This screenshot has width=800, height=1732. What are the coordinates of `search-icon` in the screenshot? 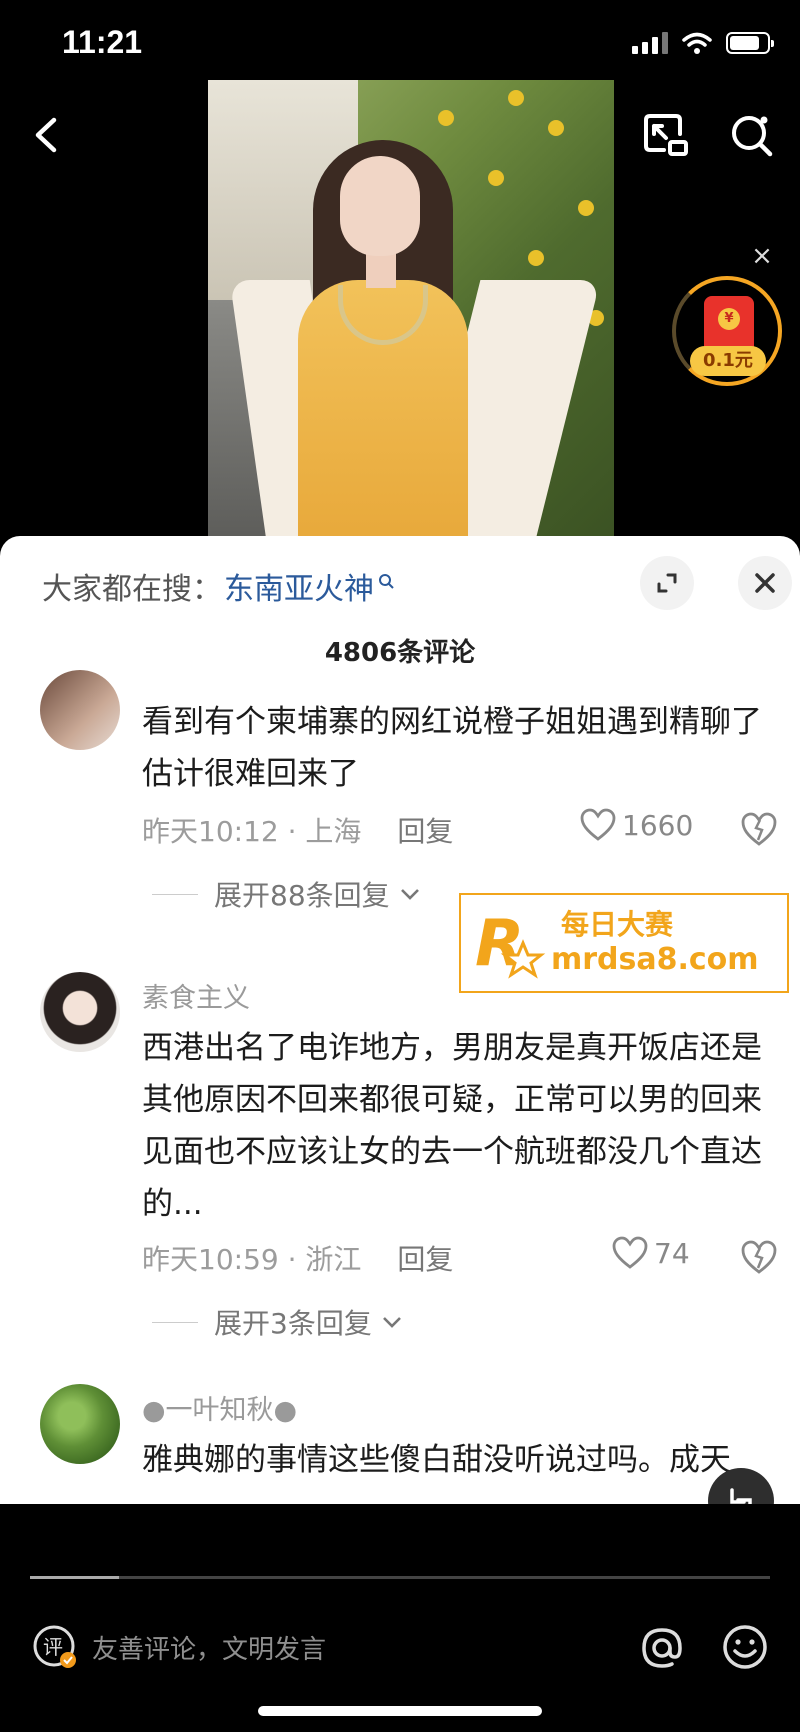 It's located at (752, 136).